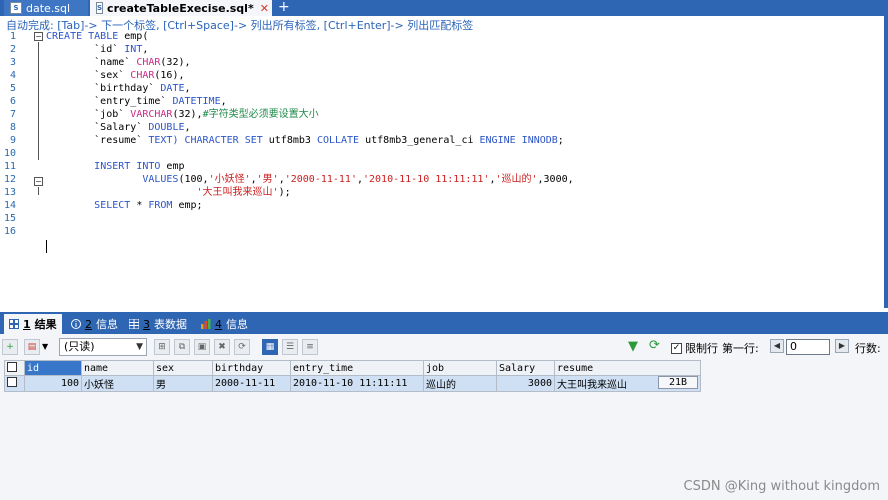 The height and width of the screenshot is (500, 888). What do you see at coordinates (115, 75) in the screenshot?
I see `code-line: `sex` CHAR(16),` at bounding box center [115, 75].